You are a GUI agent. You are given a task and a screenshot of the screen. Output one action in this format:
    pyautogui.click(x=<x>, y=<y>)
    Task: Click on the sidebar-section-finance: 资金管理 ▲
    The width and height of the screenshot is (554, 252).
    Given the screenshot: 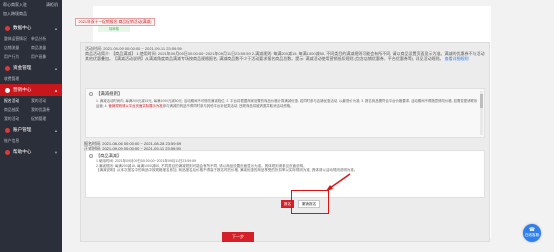 What is the action you would take?
    pyautogui.click(x=31, y=68)
    